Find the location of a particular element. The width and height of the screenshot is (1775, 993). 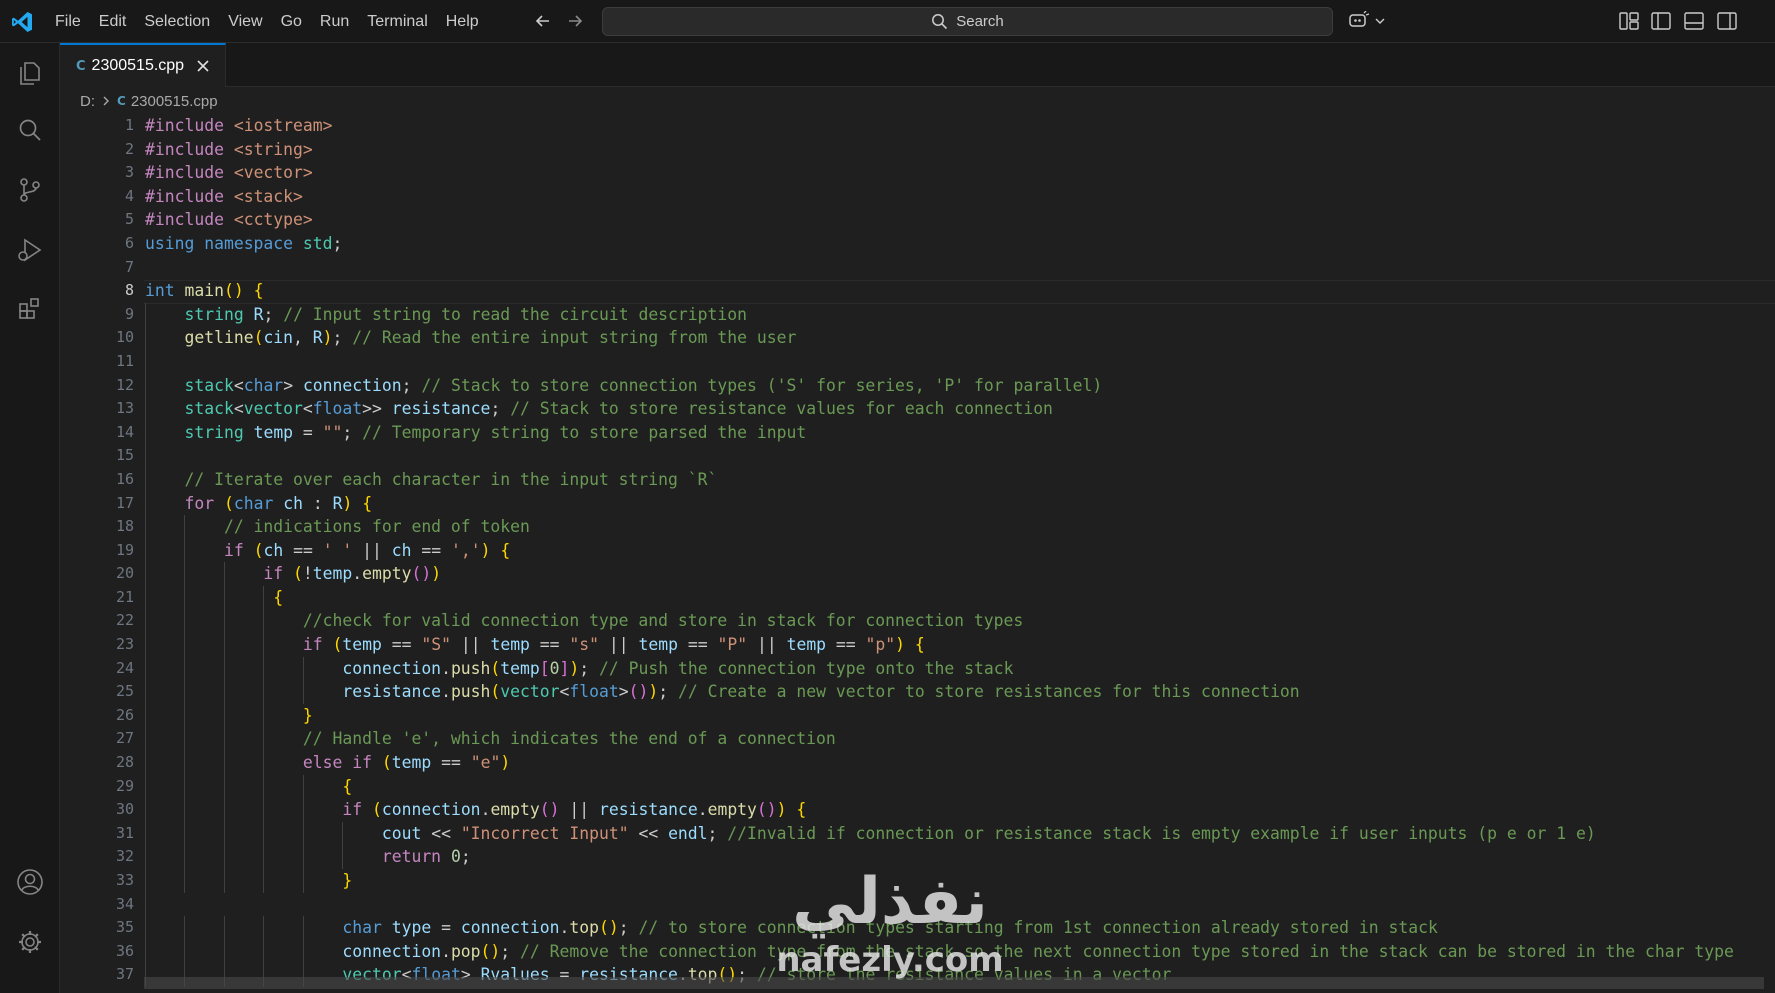

extensions-button is located at coordinates (30, 308).